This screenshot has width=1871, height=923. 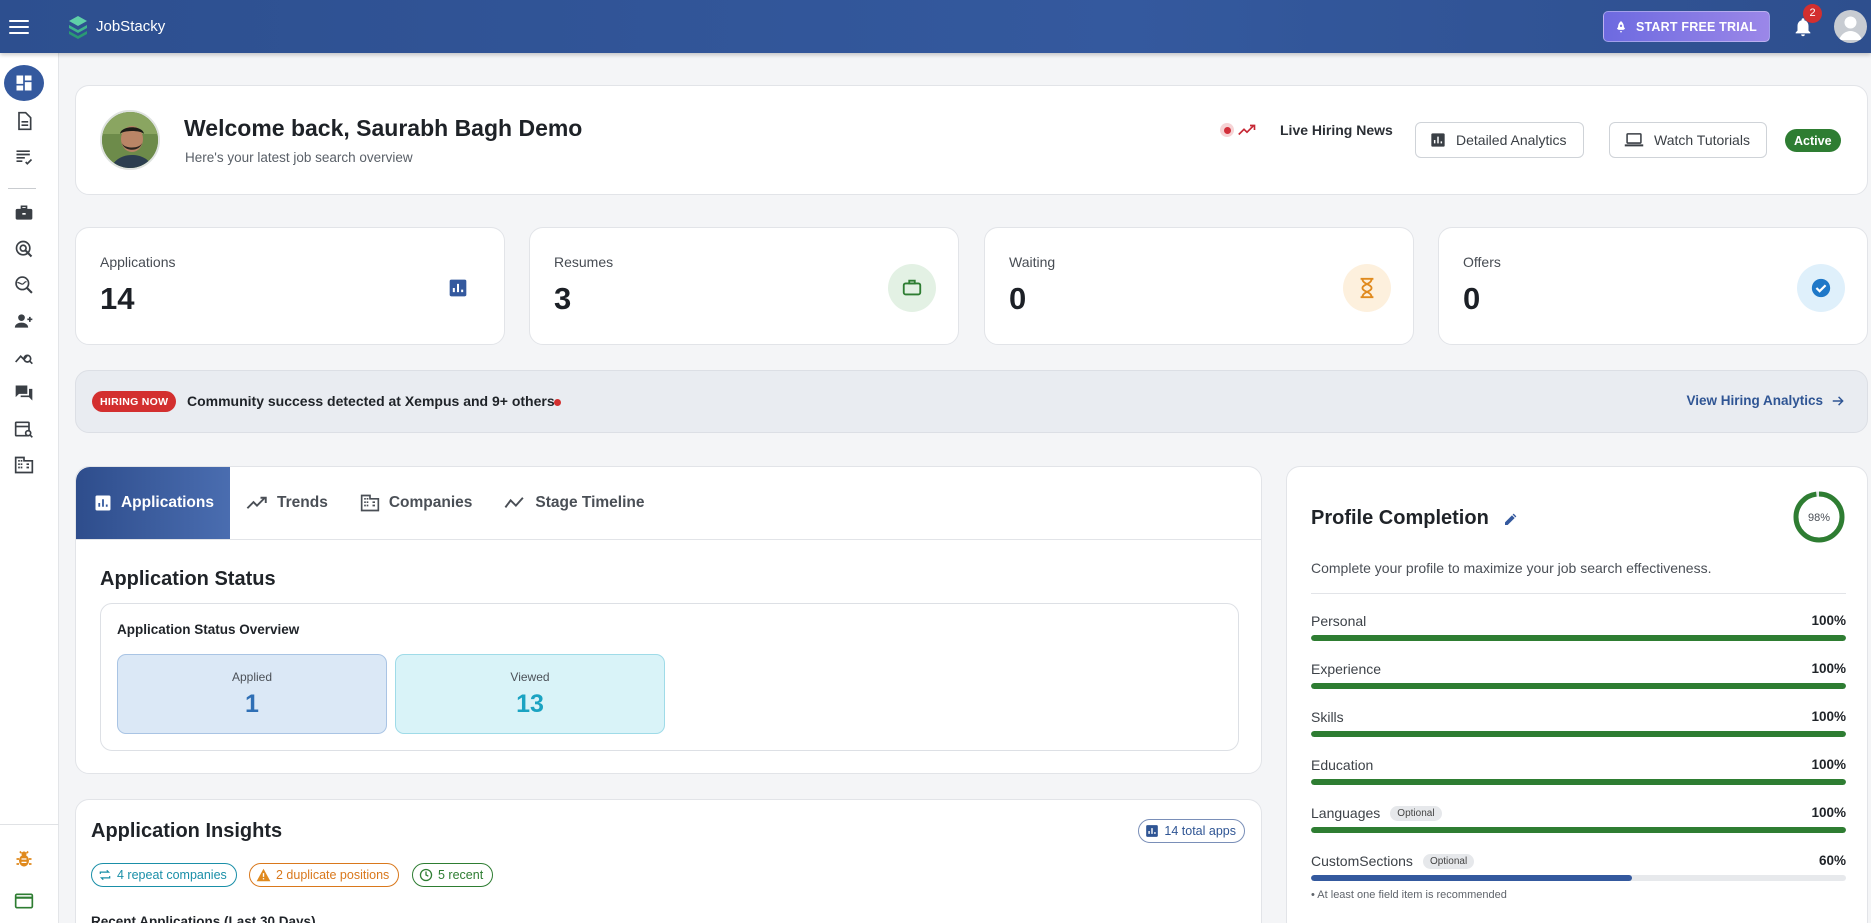 What do you see at coordinates (24, 429) in the screenshot?
I see `sidebar-item-schedule` at bounding box center [24, 429].